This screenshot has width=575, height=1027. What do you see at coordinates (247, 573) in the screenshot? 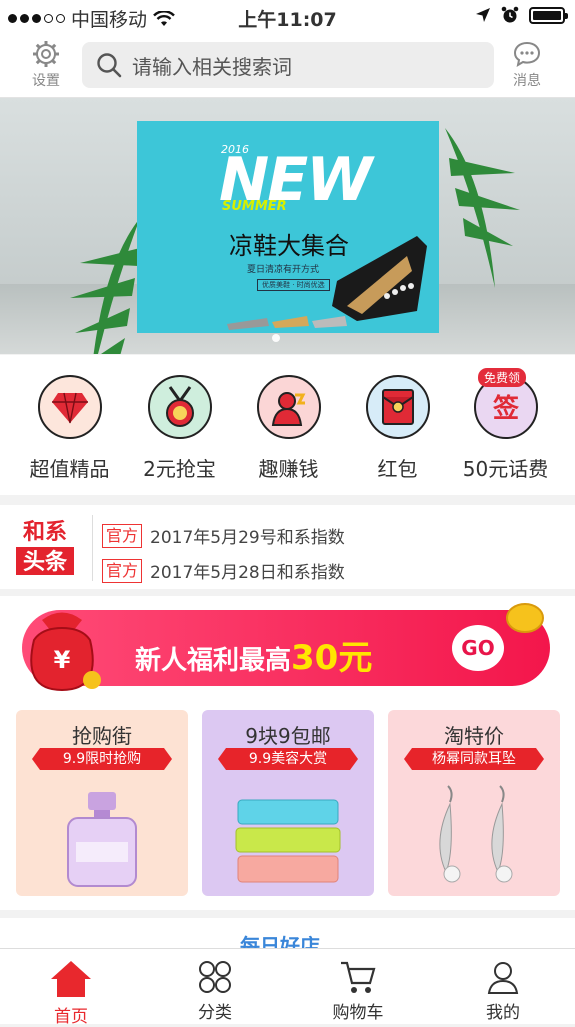
I see `headline-text: 2017年5月28日和系指数` at bounding box center [247, 573].